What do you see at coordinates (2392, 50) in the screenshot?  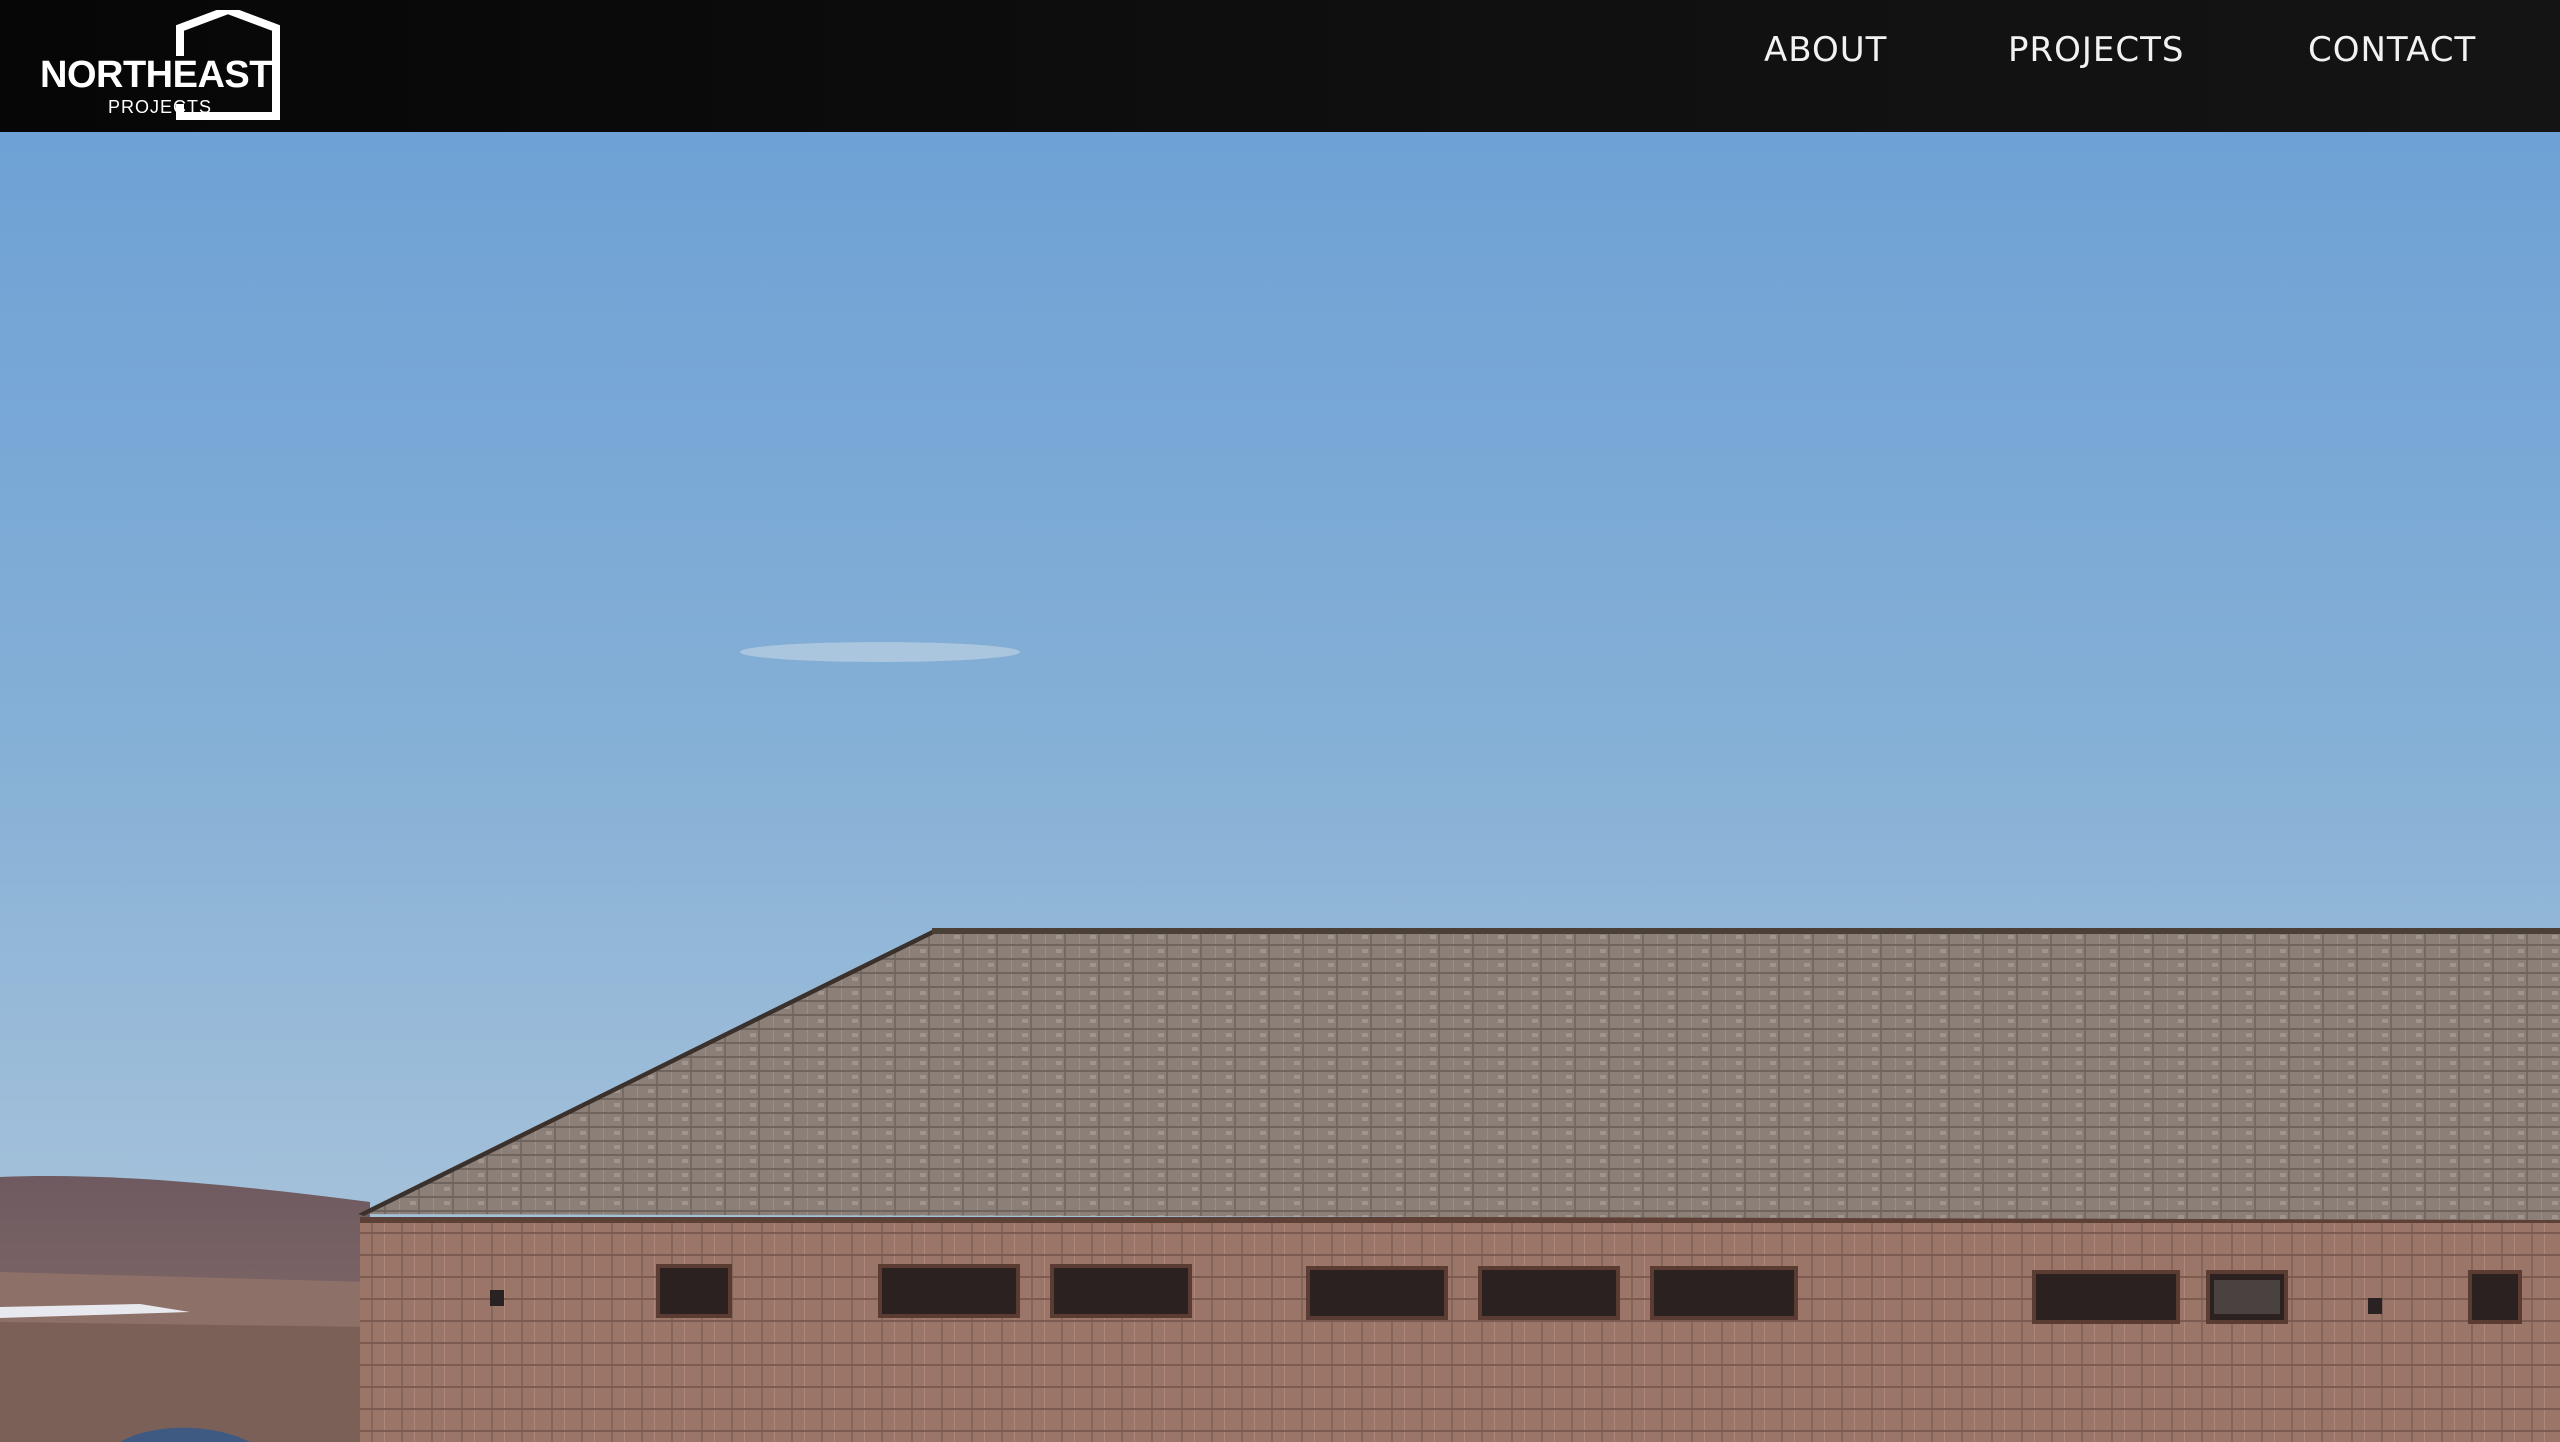 I see `nav-link-contact: CONTACT` at bounding box center [2392, 50].